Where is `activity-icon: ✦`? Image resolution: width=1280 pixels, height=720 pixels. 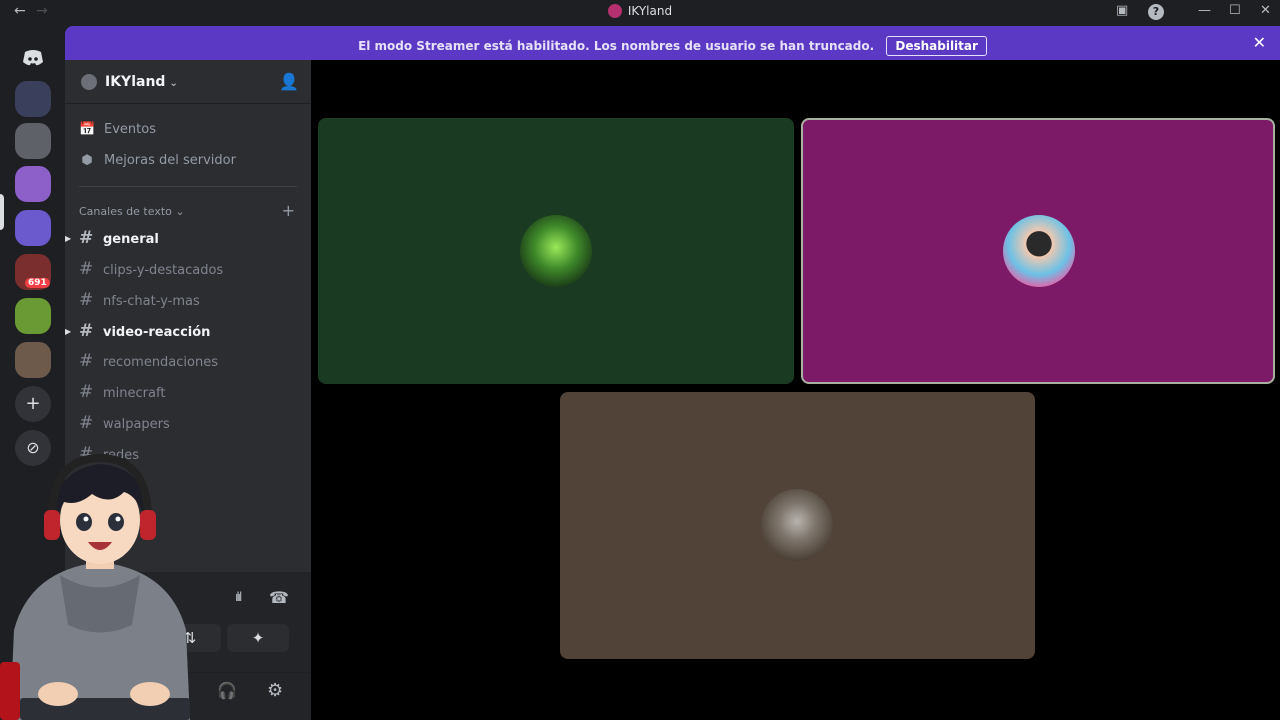 activity-icon: ✦ is located at coordinates (258, 638).